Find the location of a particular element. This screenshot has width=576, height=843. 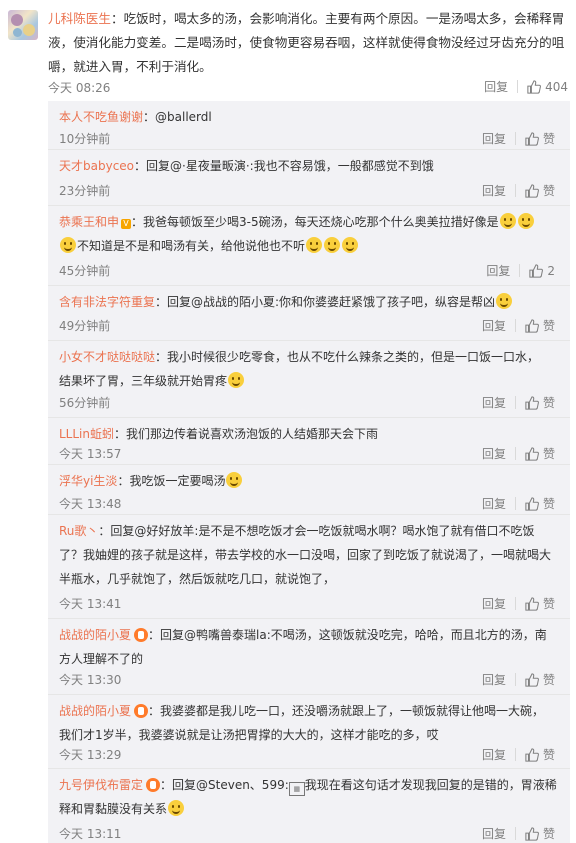

reply-text: LLLin蚯蚓：我们那边传着说喜欢汤泡饭的人结婚那天会下雨 is located at coordinates (312, 434).